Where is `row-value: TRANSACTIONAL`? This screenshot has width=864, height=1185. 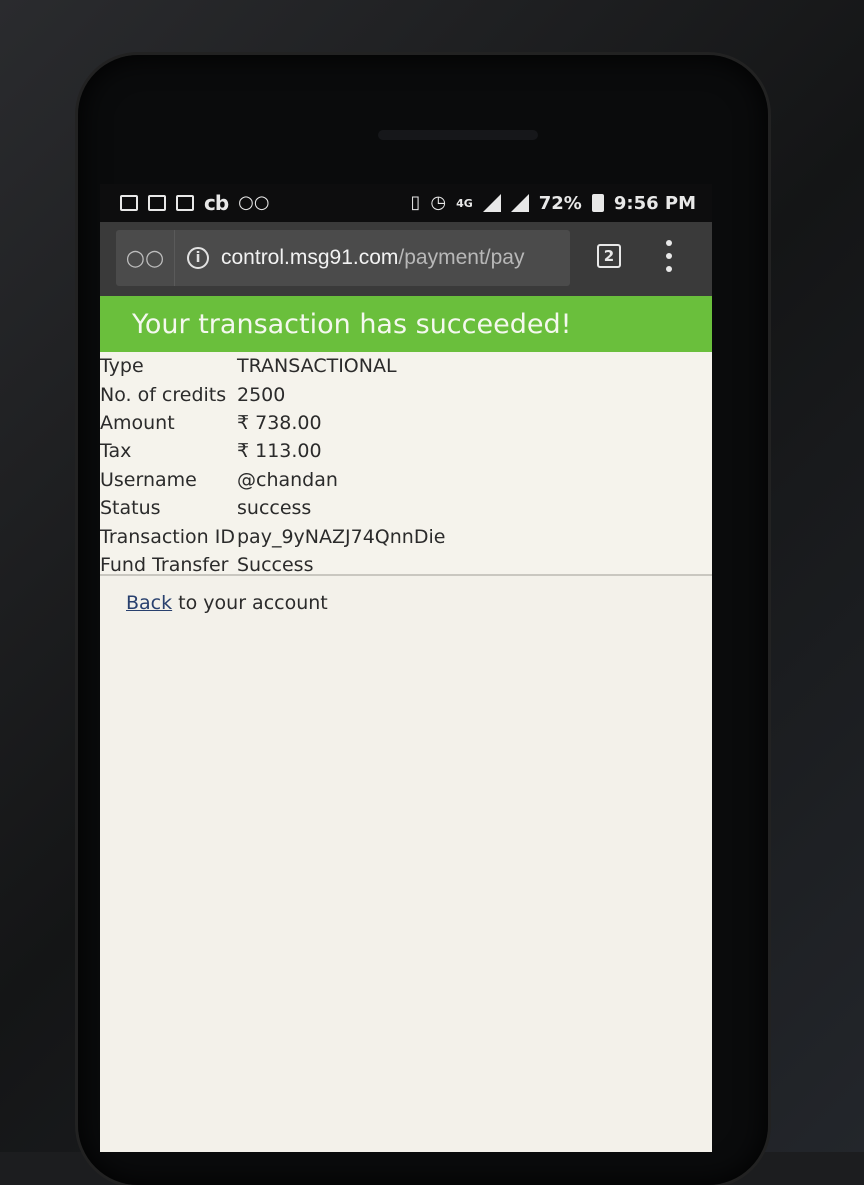 row-value: TRANSACTIONAL is located at coordinates (317, 366).